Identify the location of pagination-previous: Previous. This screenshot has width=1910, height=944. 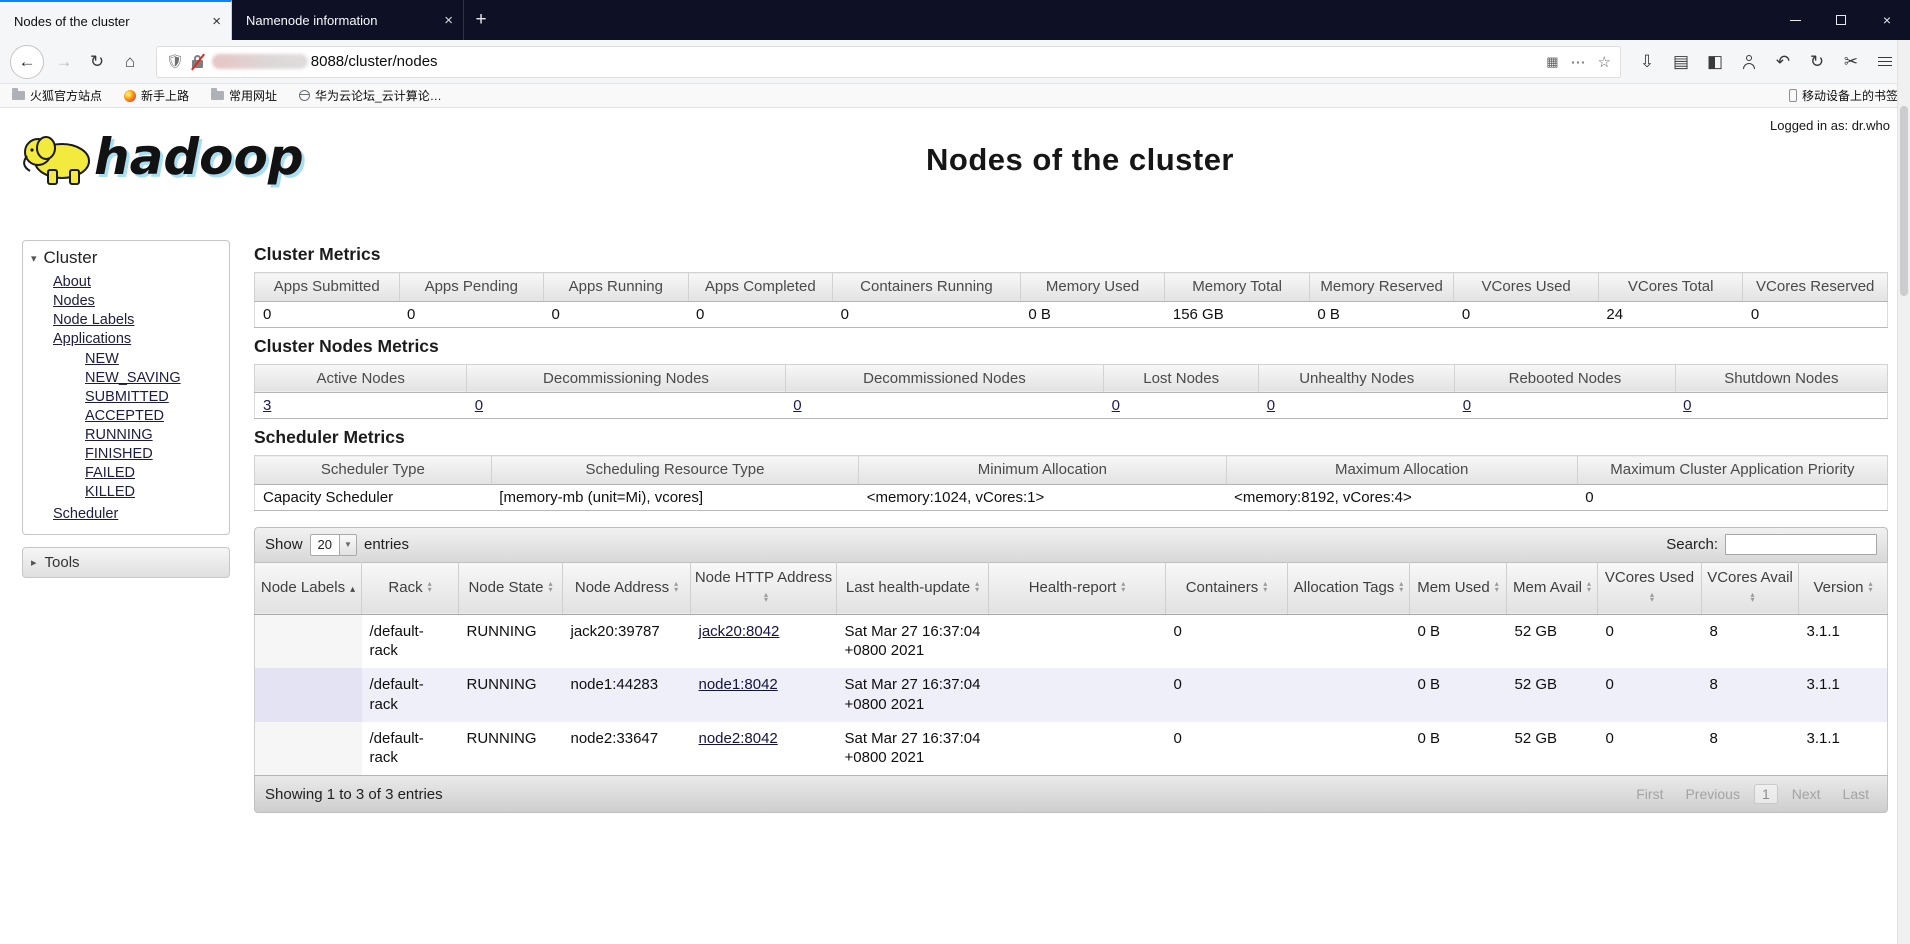
(1712, 794).